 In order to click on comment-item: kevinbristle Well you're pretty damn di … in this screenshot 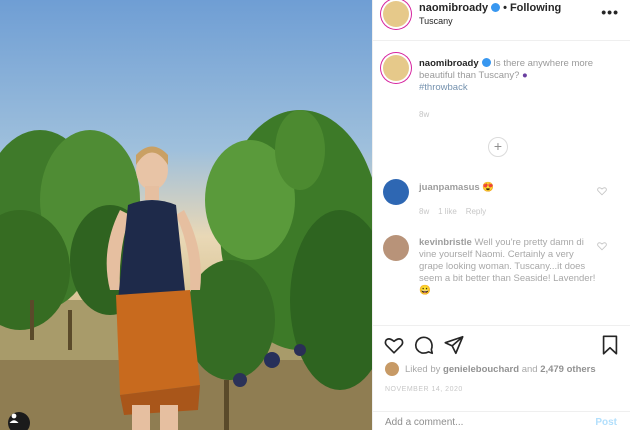, I will do `click(508, 267)`.